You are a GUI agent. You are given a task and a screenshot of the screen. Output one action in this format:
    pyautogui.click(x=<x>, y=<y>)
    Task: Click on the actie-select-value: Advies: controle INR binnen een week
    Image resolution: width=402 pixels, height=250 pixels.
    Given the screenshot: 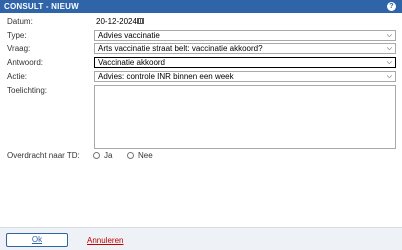 What is the action you would take?
    pyautogui.click(x=166, y=76)
    